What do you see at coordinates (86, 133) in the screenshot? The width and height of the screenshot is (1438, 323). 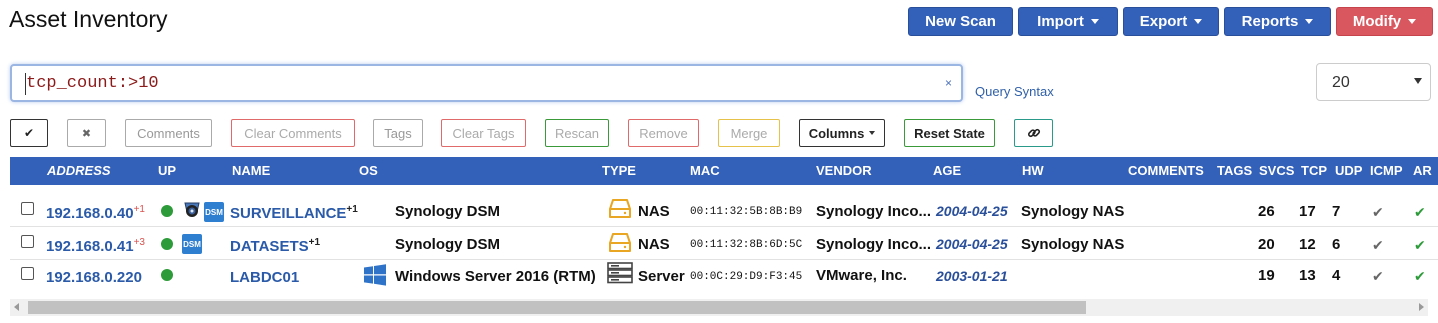 I see `deselect-all-button: ✖` at bounding box center [86, 133].